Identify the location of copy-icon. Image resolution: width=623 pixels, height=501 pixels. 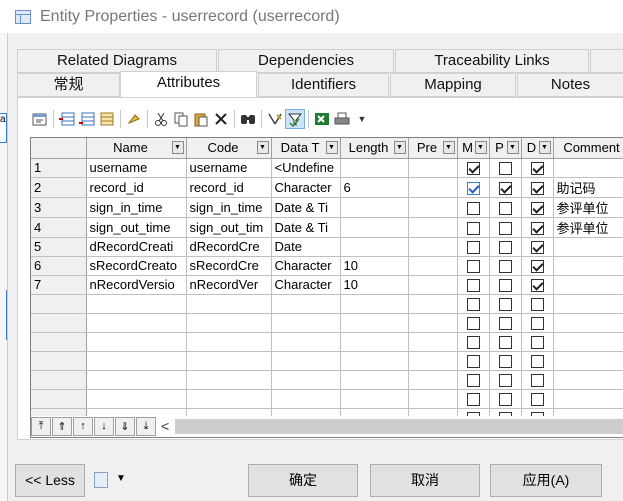
(181, 119).